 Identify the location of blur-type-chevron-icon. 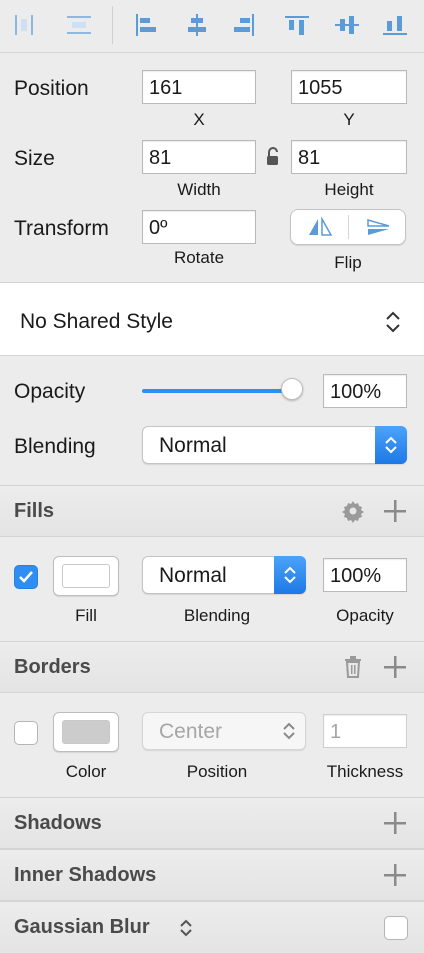
(186, 928).